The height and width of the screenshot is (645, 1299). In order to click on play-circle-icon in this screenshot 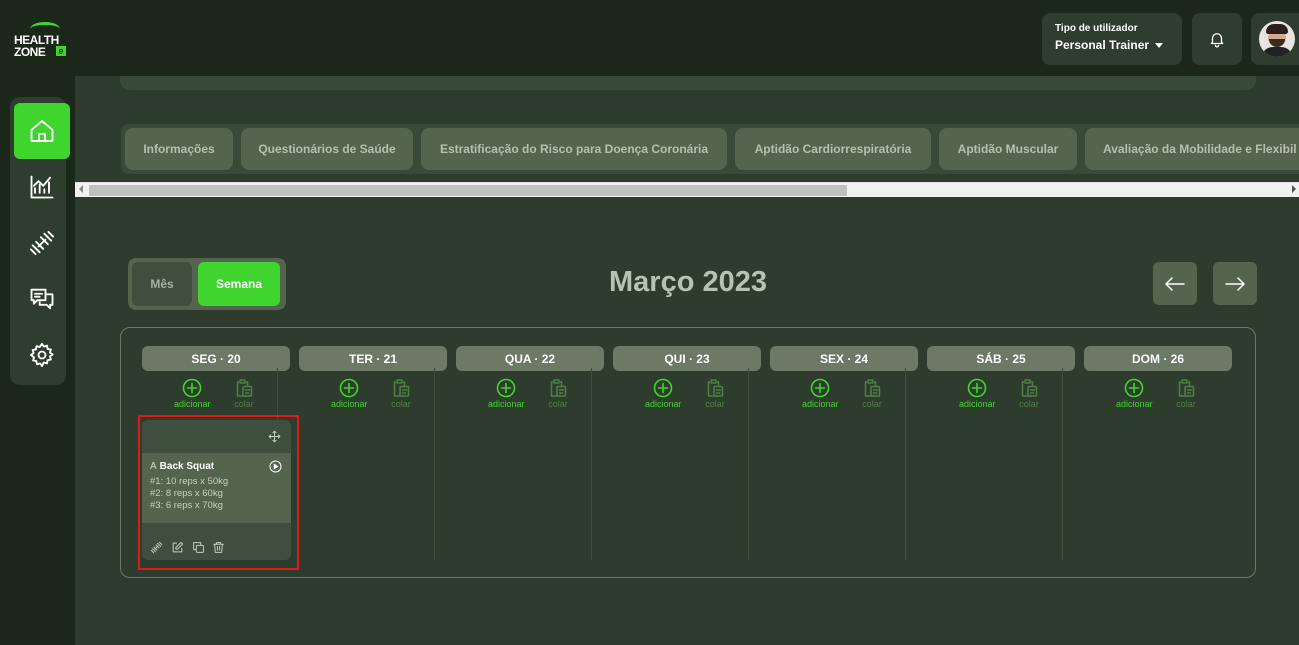, I will do `click(275, 466)`.